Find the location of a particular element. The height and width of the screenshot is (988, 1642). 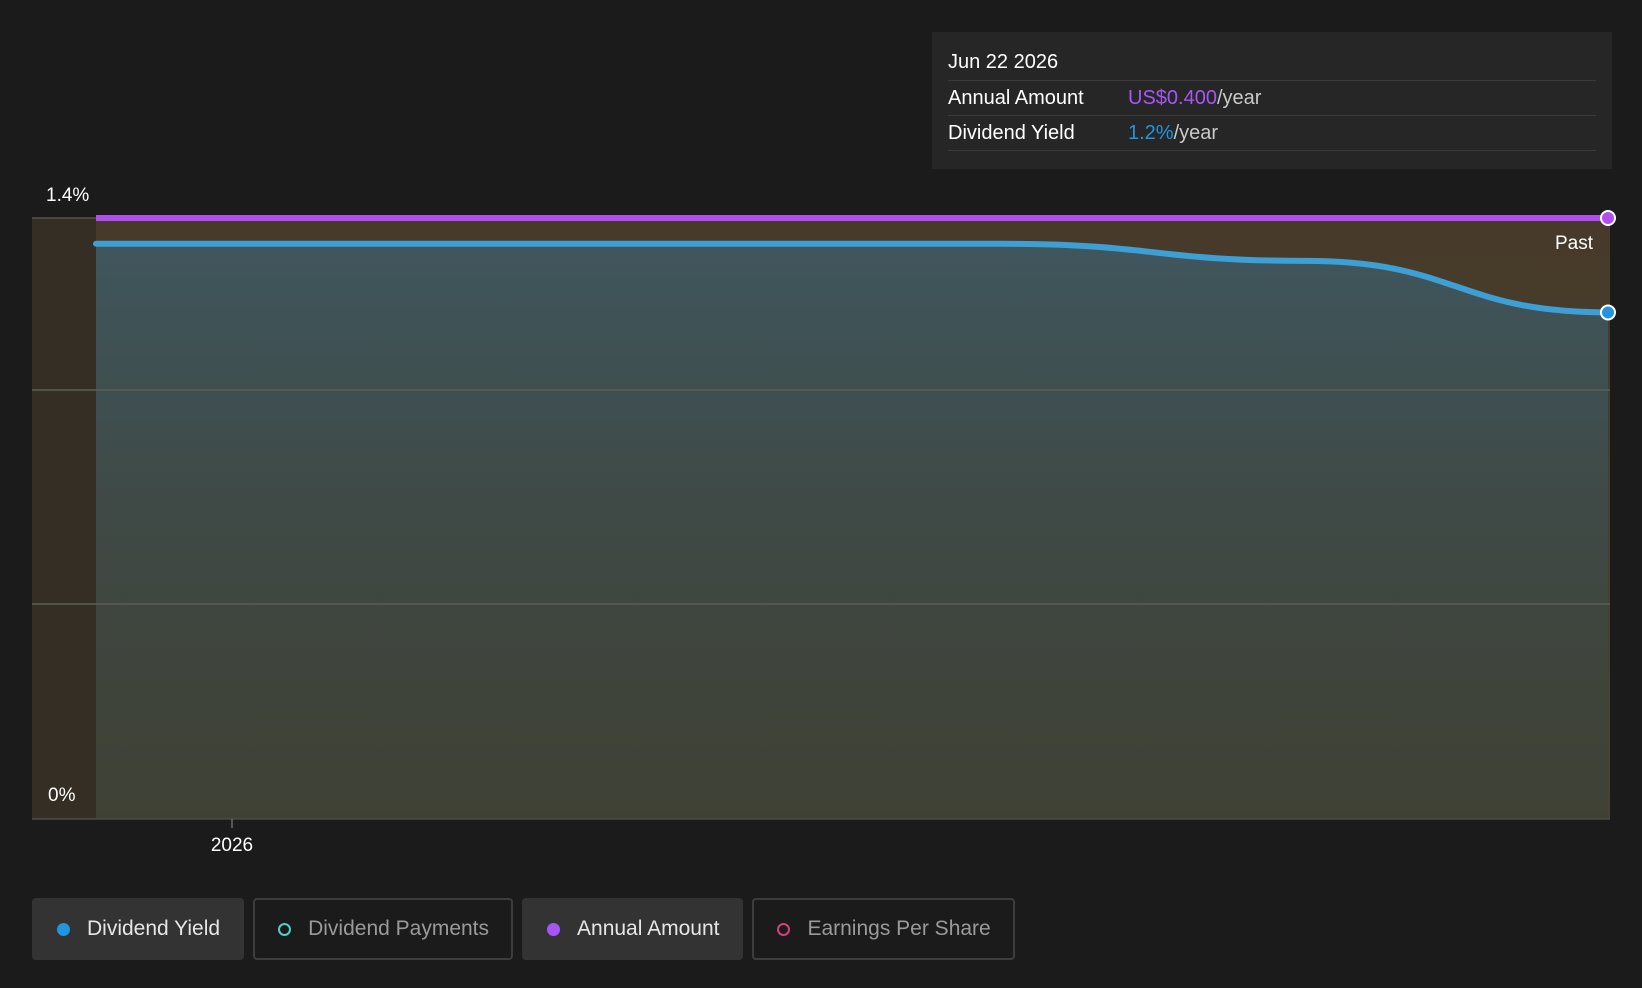

tooltip-date: Jun 22 2026 is located at coordinates (1272, 63).